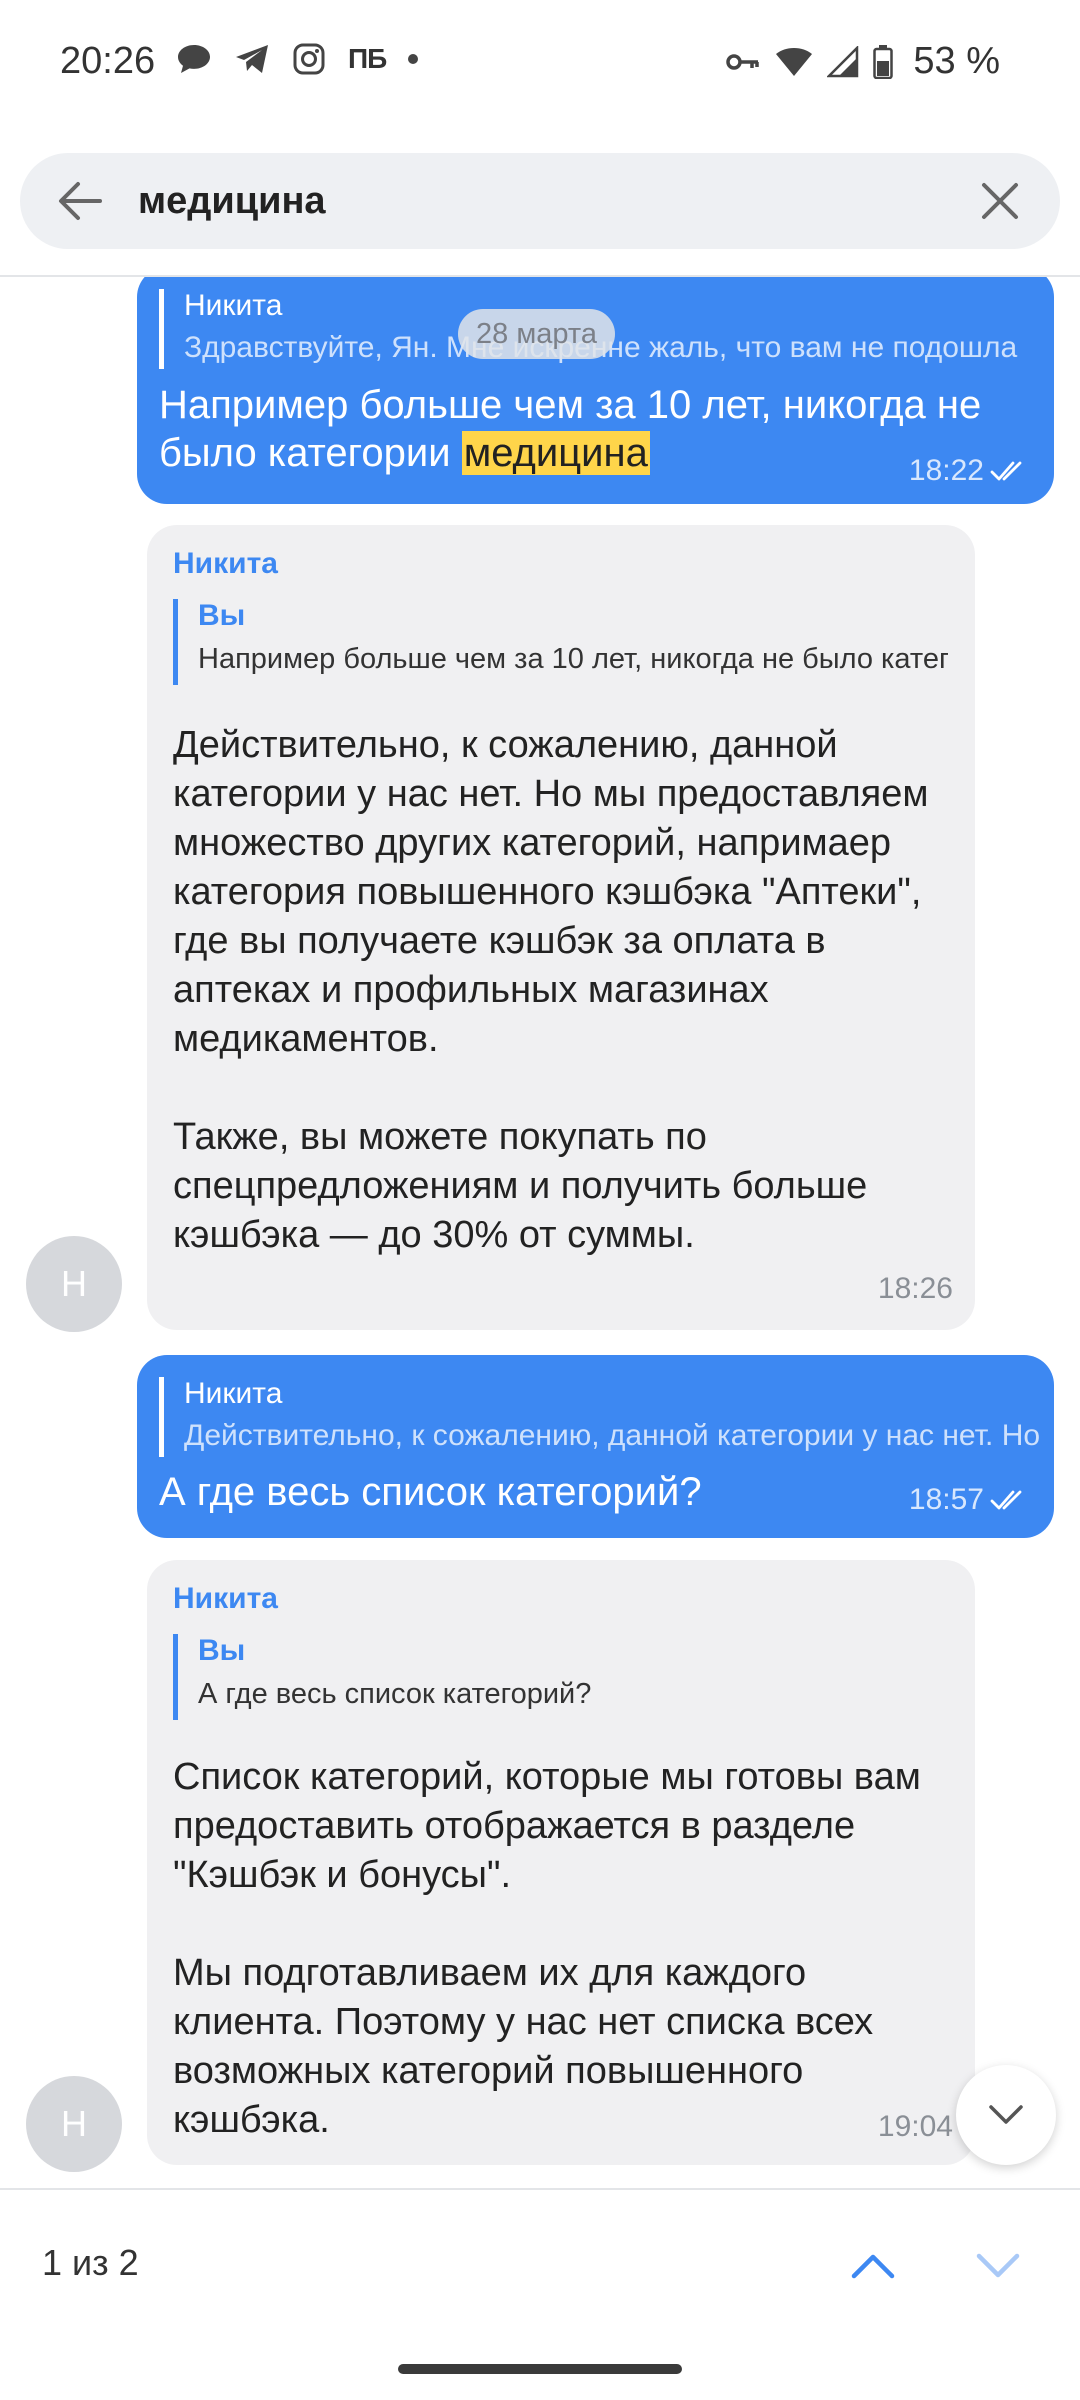 The width and height of the screenshot is (1080, 2400). What do you see at coordinates (946, 1499) in the screenshot?
I see `message-time: 18:57` at bounding box center [946, 1499].